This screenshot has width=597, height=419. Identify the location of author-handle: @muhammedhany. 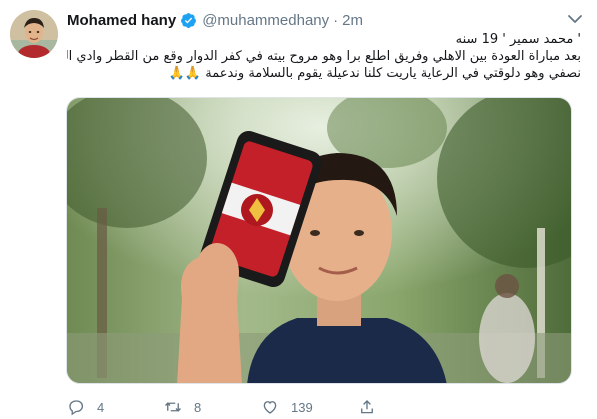
(265, 20).